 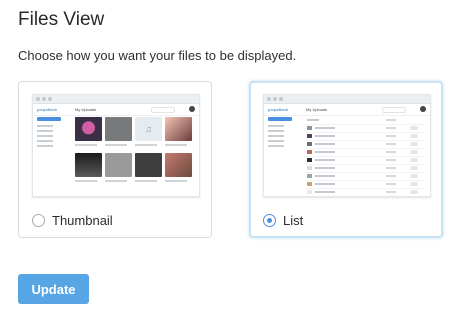 I want to click on list-radio-row: List, so click(x=283, y=220).